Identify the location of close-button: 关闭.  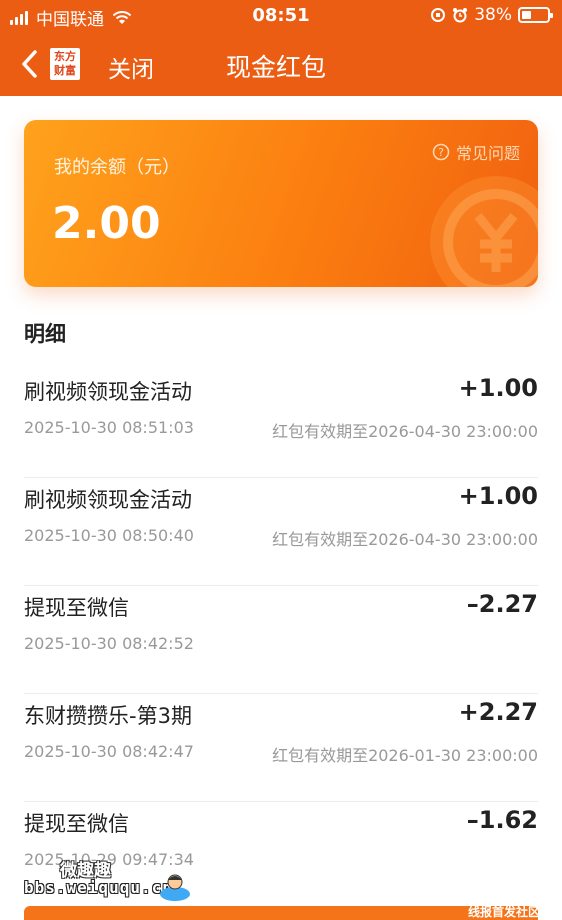
(131, 67).